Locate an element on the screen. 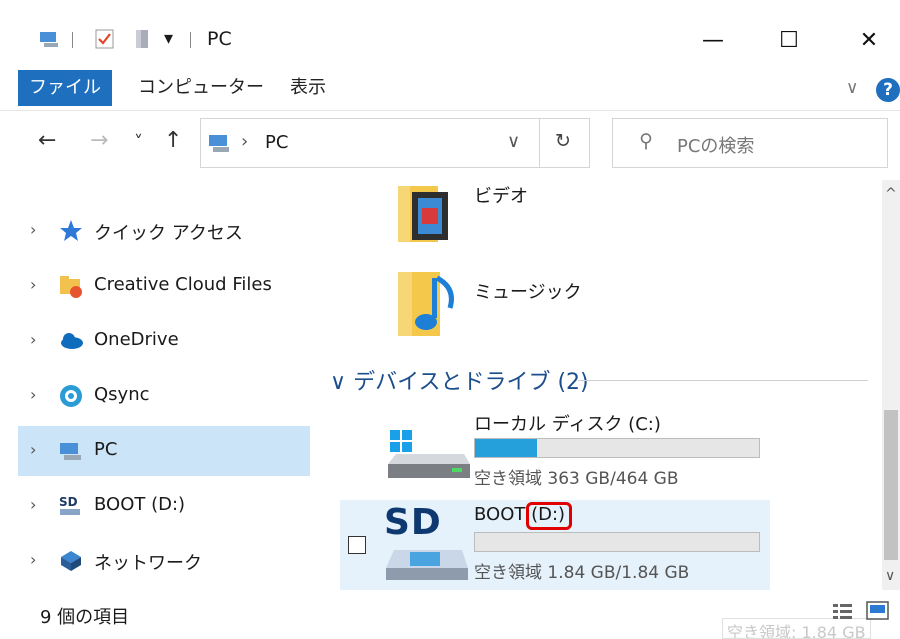 This screenshot has width=900, height=639. sidebar-item-label: Qsync is located at coordinates (122, 394).